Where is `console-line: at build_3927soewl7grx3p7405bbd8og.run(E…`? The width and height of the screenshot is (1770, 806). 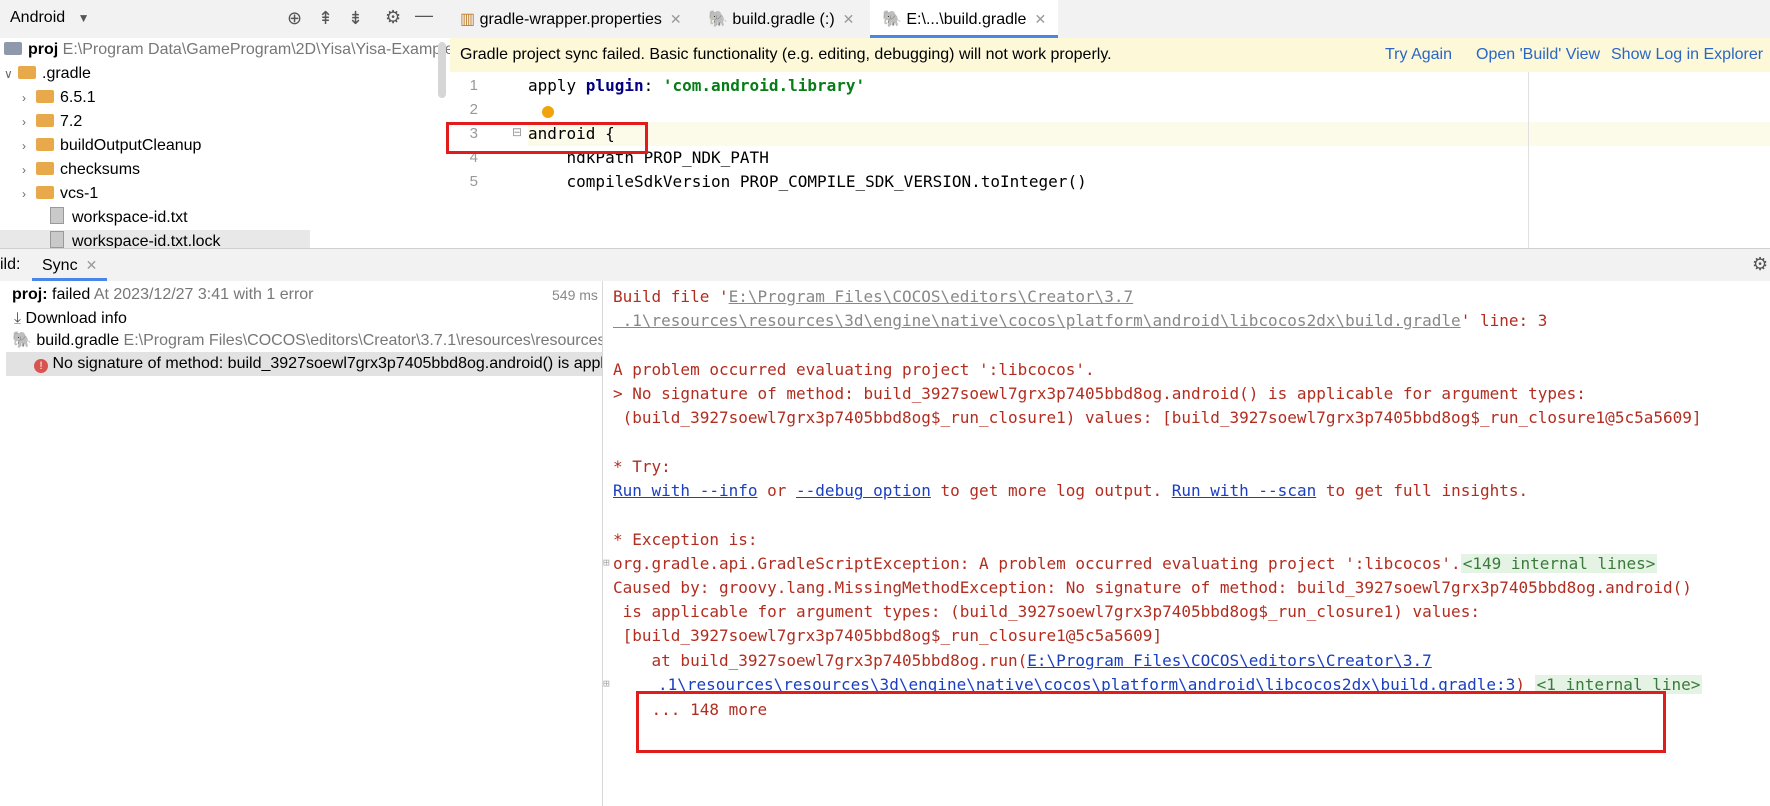 console-line: at build_3927soewl7grx3p7405bbd8og.run(E… is located at coordinates (1022, 660).